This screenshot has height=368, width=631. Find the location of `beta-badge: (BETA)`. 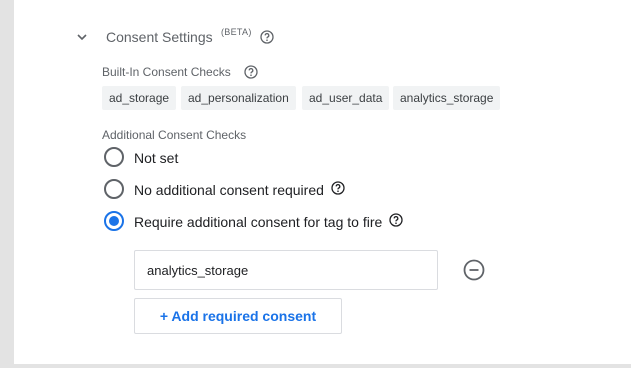

beta-badge: (BETA) is located at coordinates (236, 32).